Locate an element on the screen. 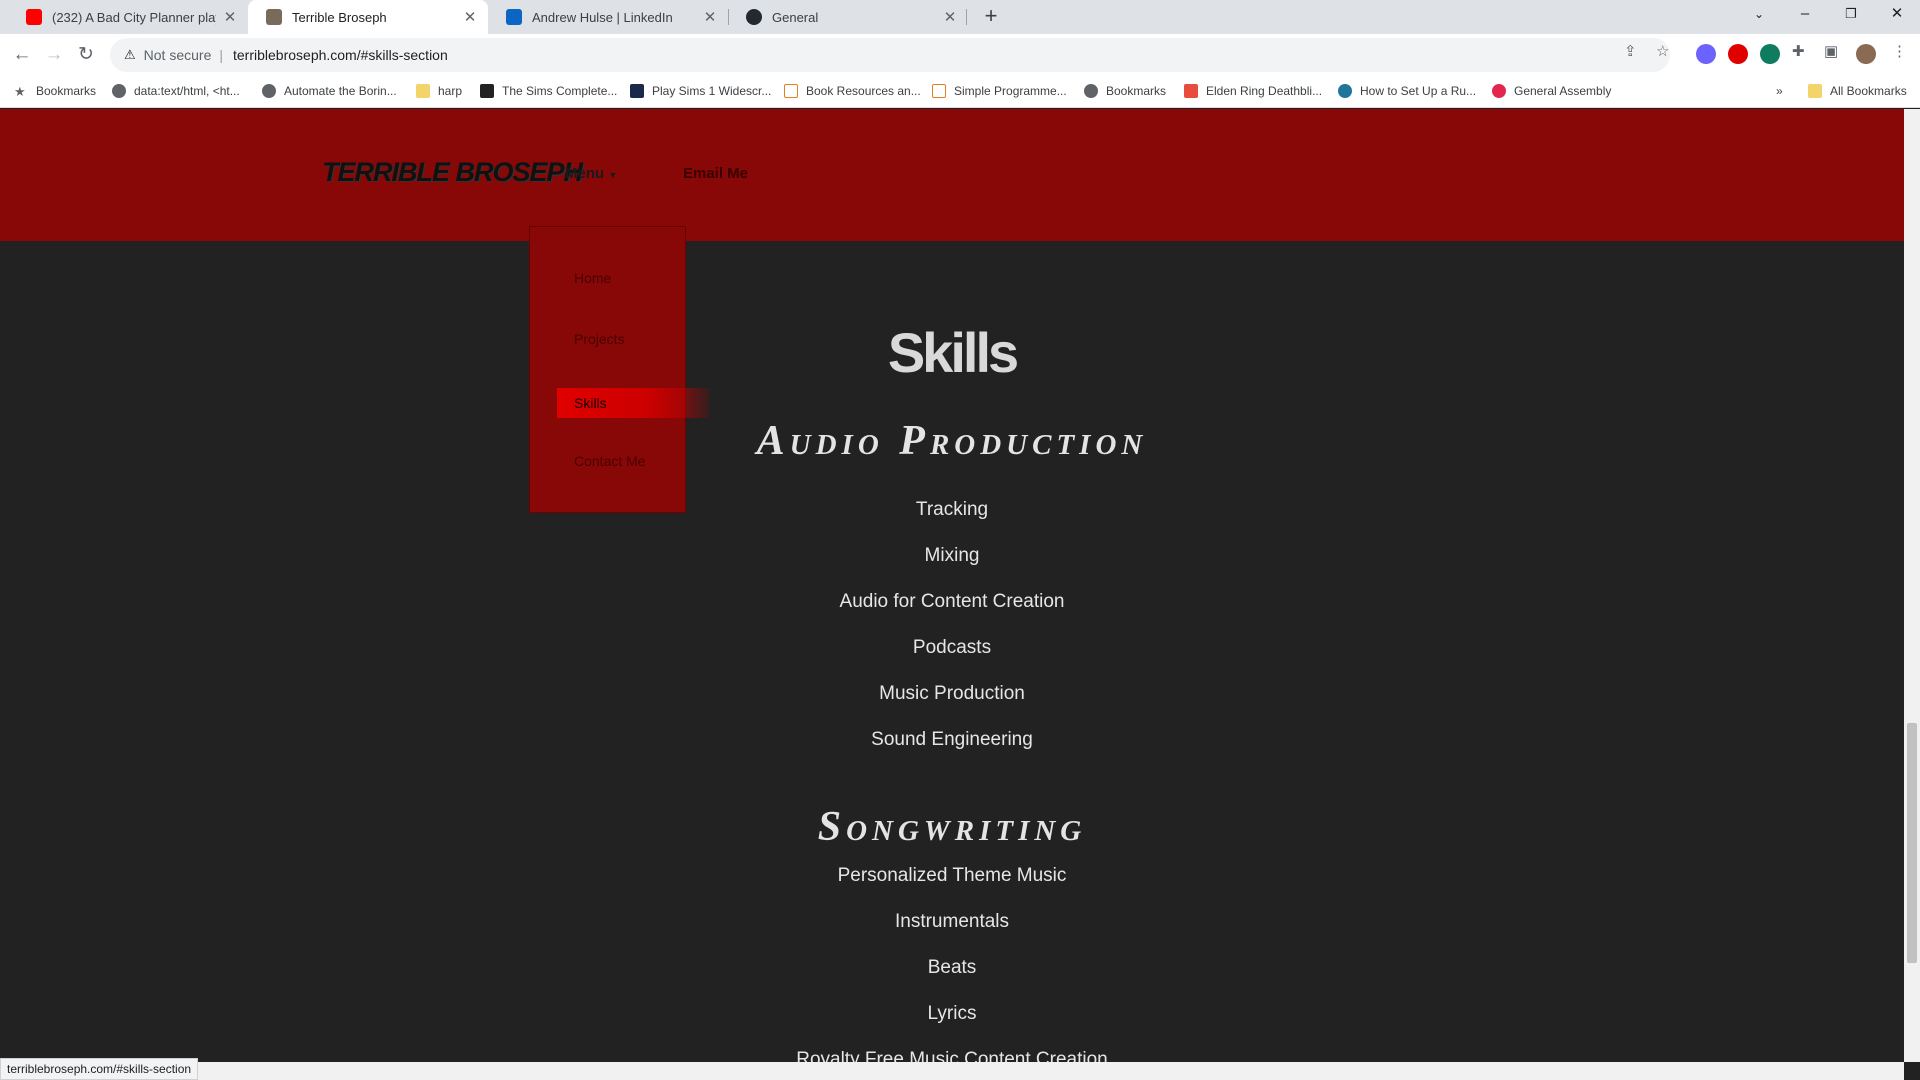 This screenshot has height=1080, width=1920. tab-search-icon: ⌄ is located at coordinates (1759, 15).